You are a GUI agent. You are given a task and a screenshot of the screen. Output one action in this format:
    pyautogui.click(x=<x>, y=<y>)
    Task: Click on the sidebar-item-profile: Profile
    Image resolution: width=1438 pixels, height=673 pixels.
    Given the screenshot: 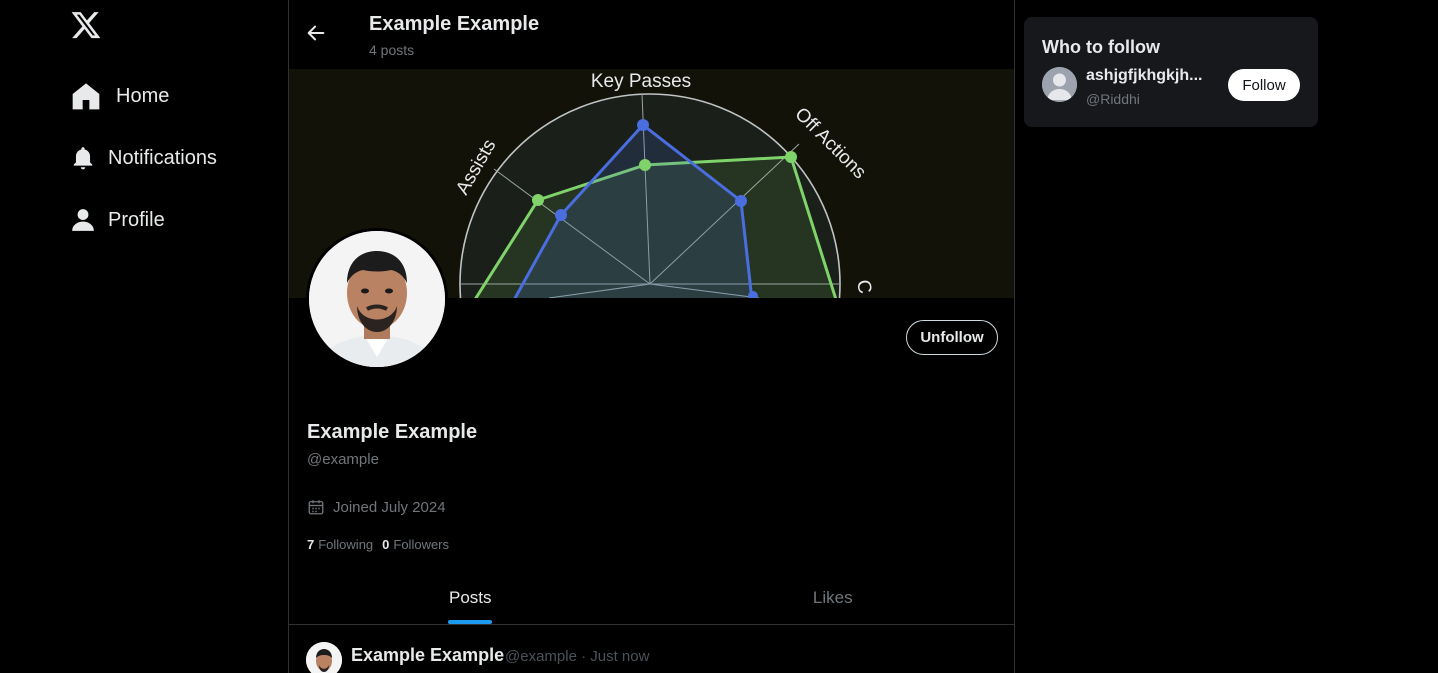 What is the action you would take?
    pyautogui.click(x=143, y=220)
    